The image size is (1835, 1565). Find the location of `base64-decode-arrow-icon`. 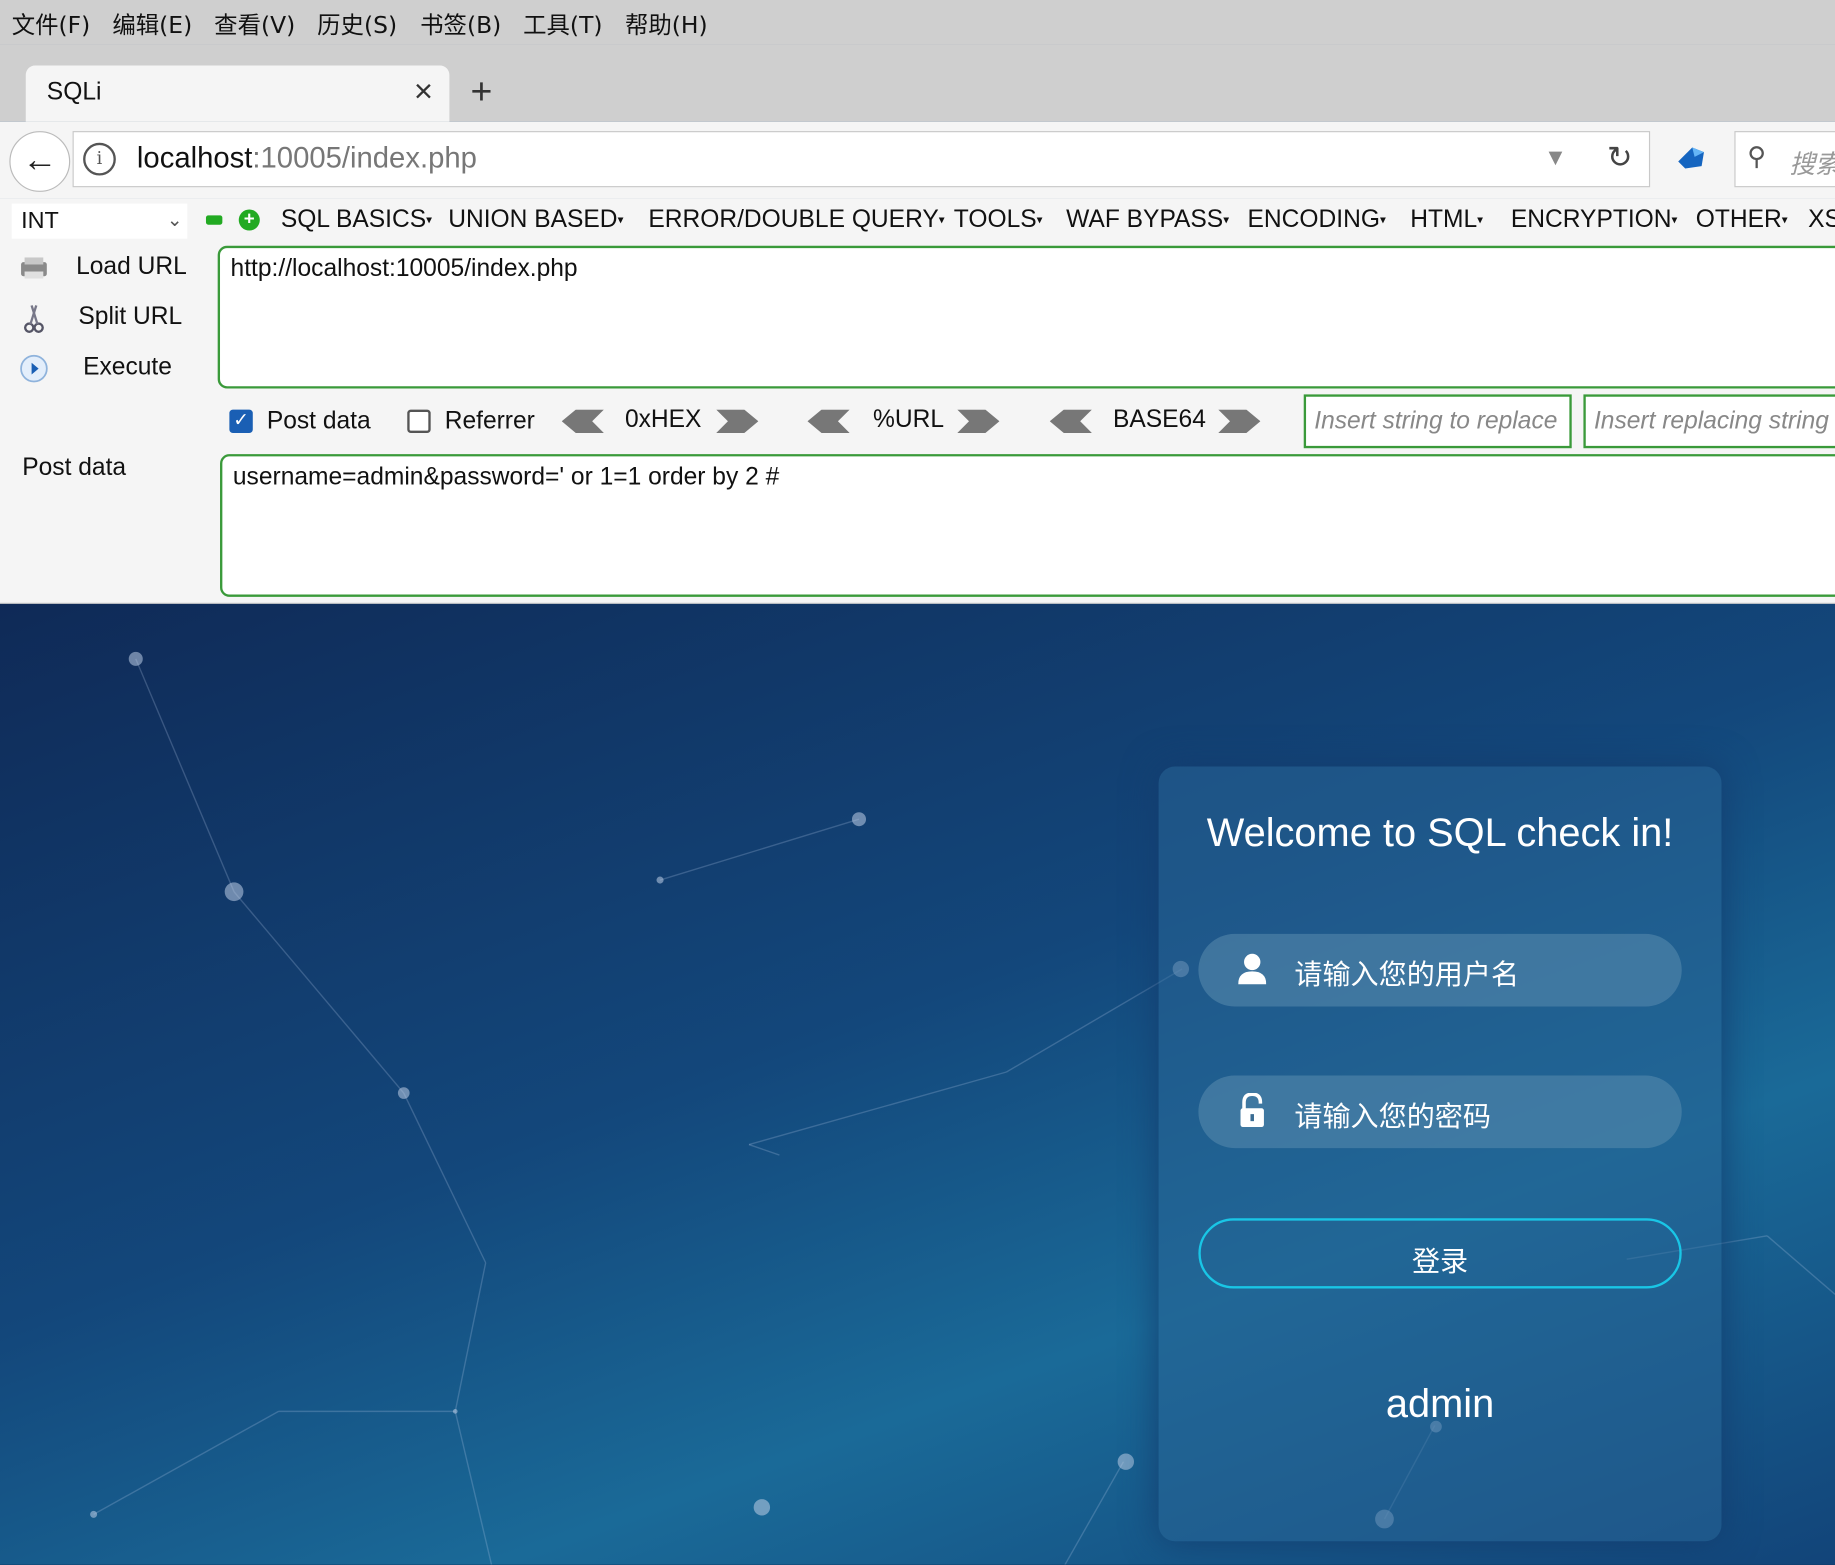

base64-decode-arrow-icon is located at coordinates (1070, 421).